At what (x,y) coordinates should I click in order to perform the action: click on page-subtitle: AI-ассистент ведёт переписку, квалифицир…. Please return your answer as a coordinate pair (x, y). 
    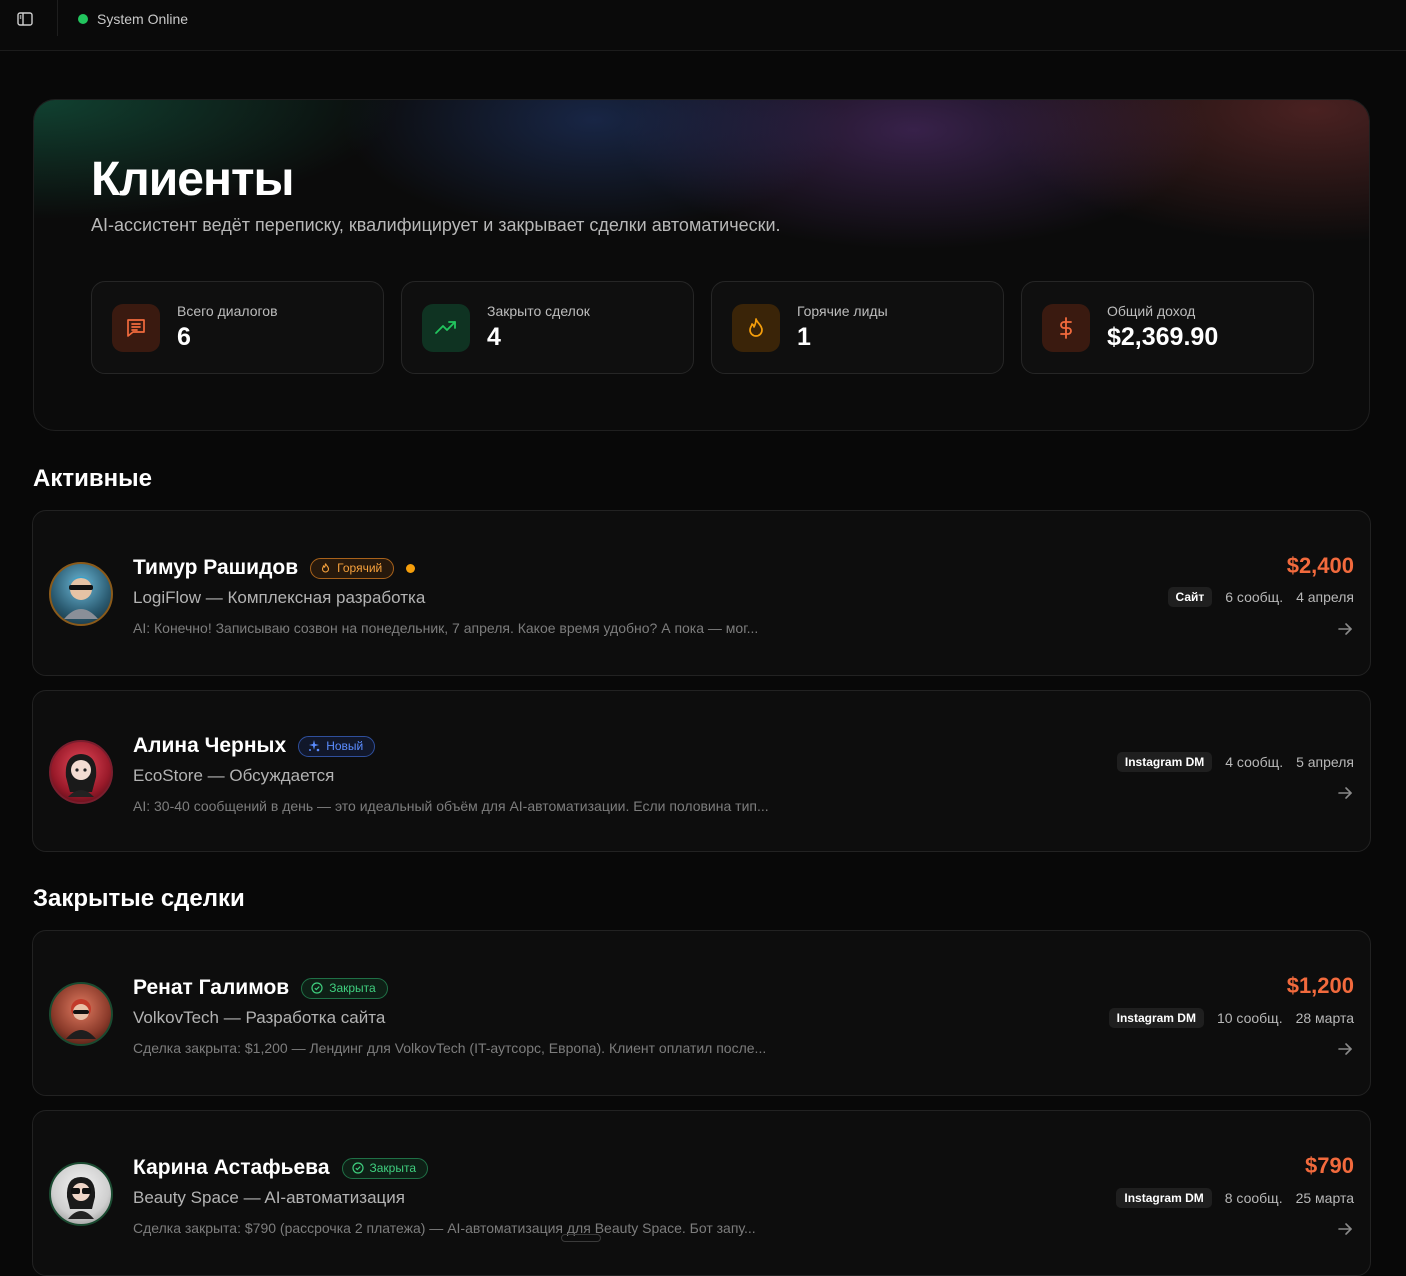
    Looking at the image, I should click on (436, 225).